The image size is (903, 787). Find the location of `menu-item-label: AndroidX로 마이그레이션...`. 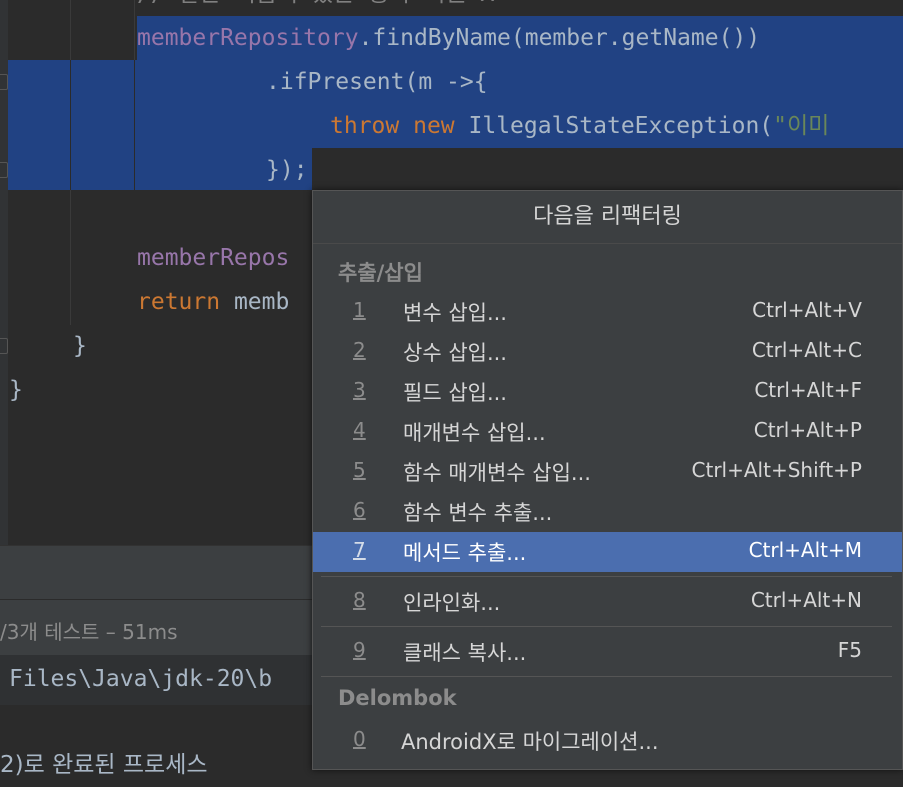

menu-item-label: AndroidX로 마이그레이션... is located at coordinates (530, 742).